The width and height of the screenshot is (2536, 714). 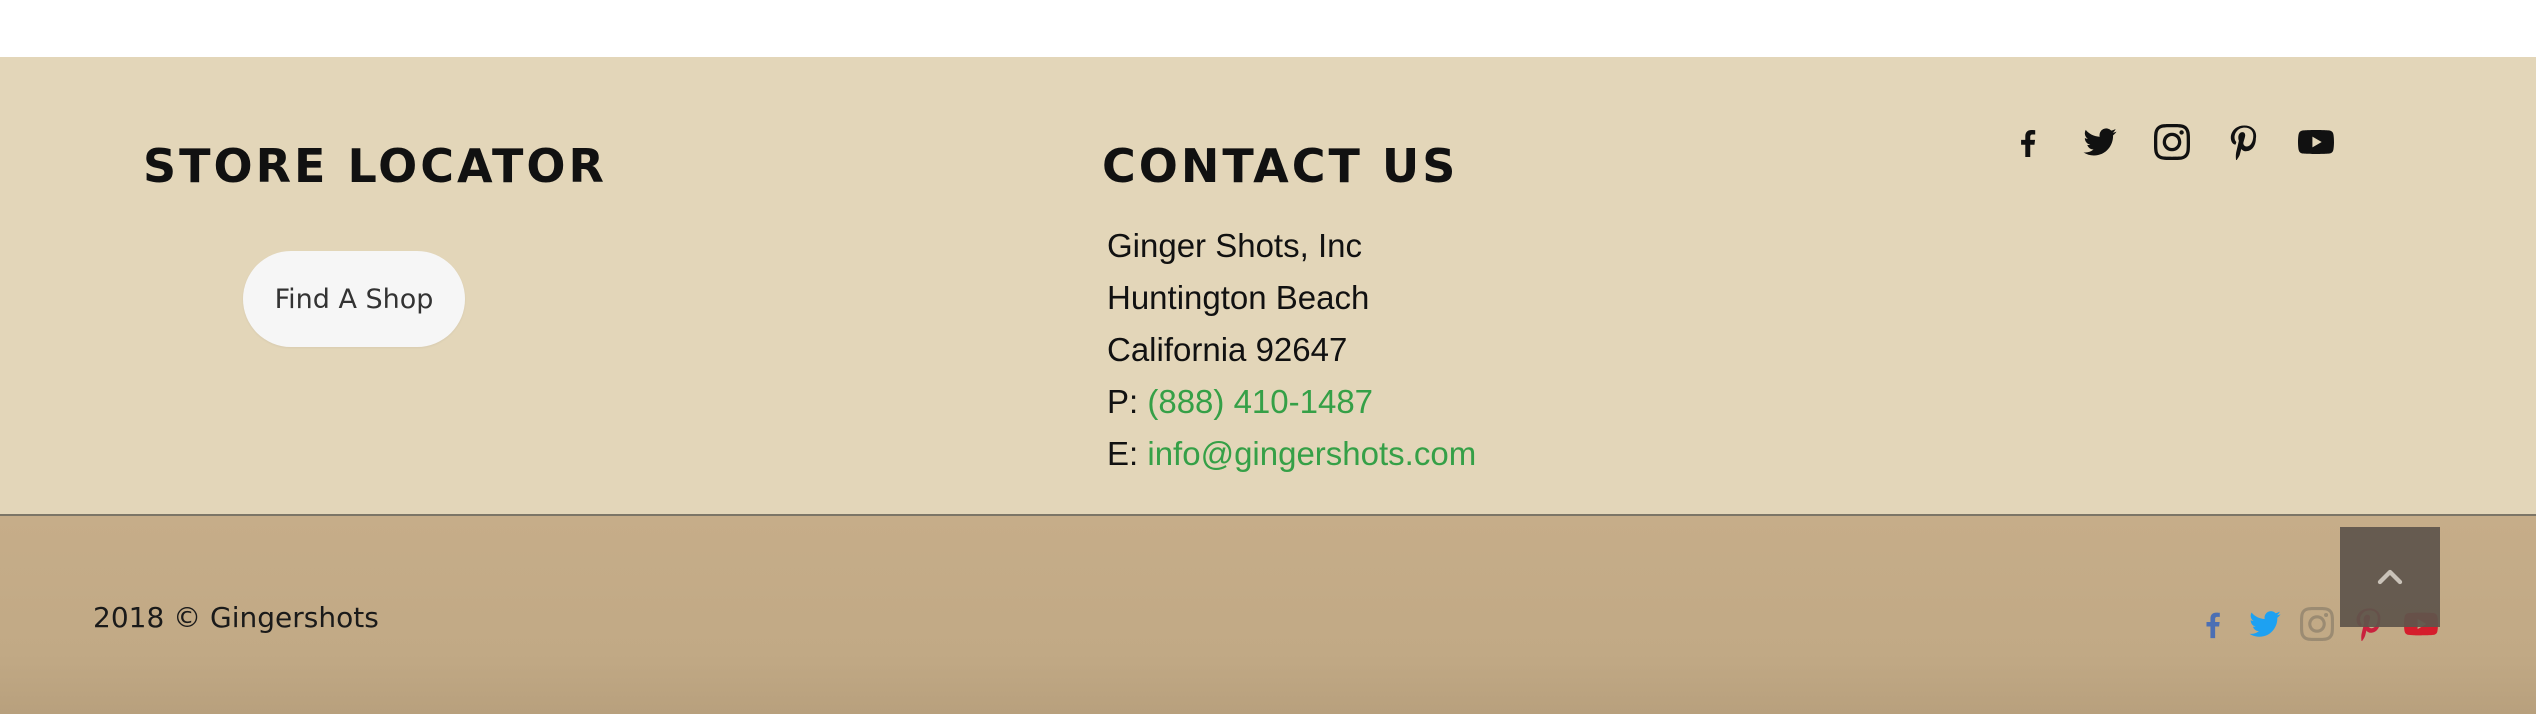 I want to click on pinterest-icon, so click(x=2244, y=142).